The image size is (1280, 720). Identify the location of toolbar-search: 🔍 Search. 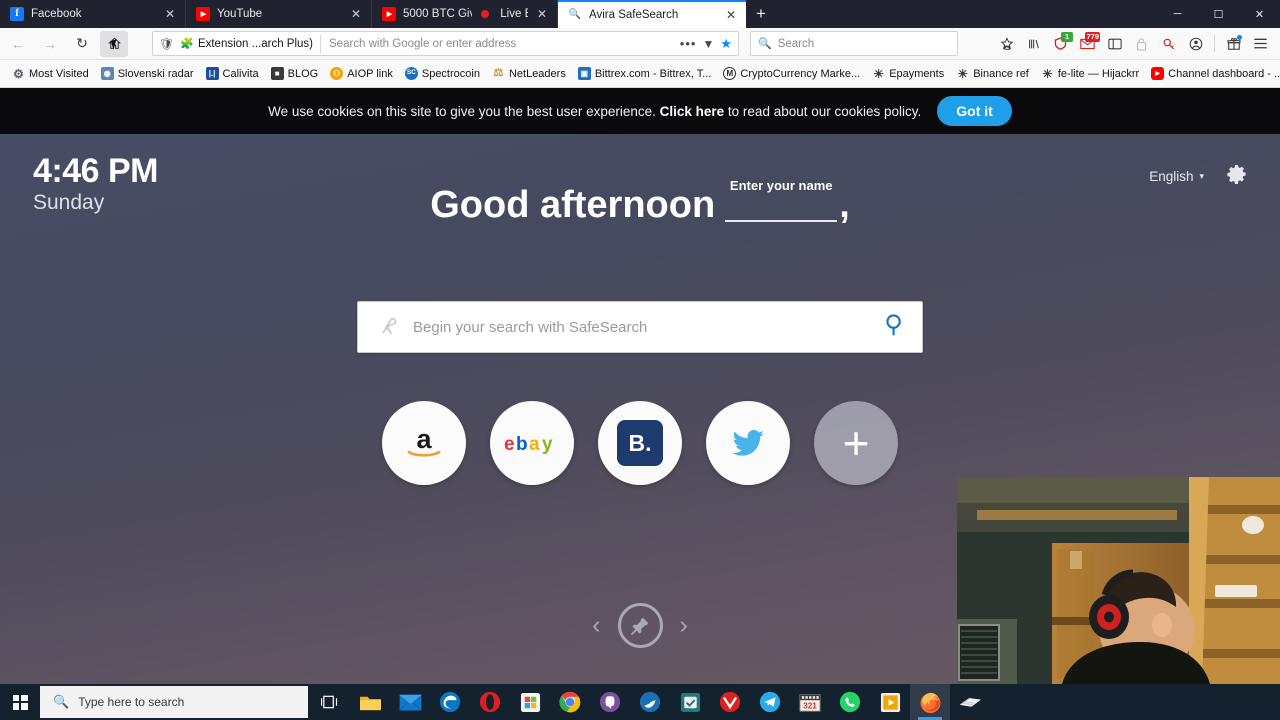
(854, 43).